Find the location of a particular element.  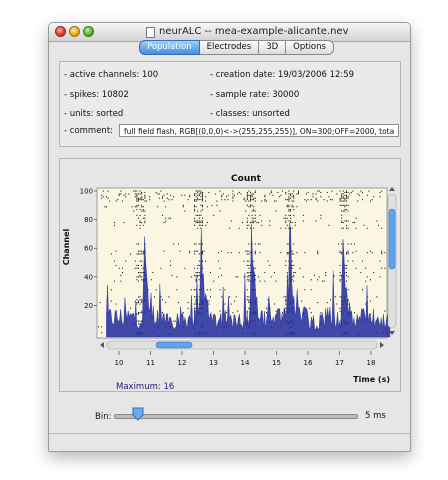

x-tick-label: 14 is located at coordinates (245, 363).